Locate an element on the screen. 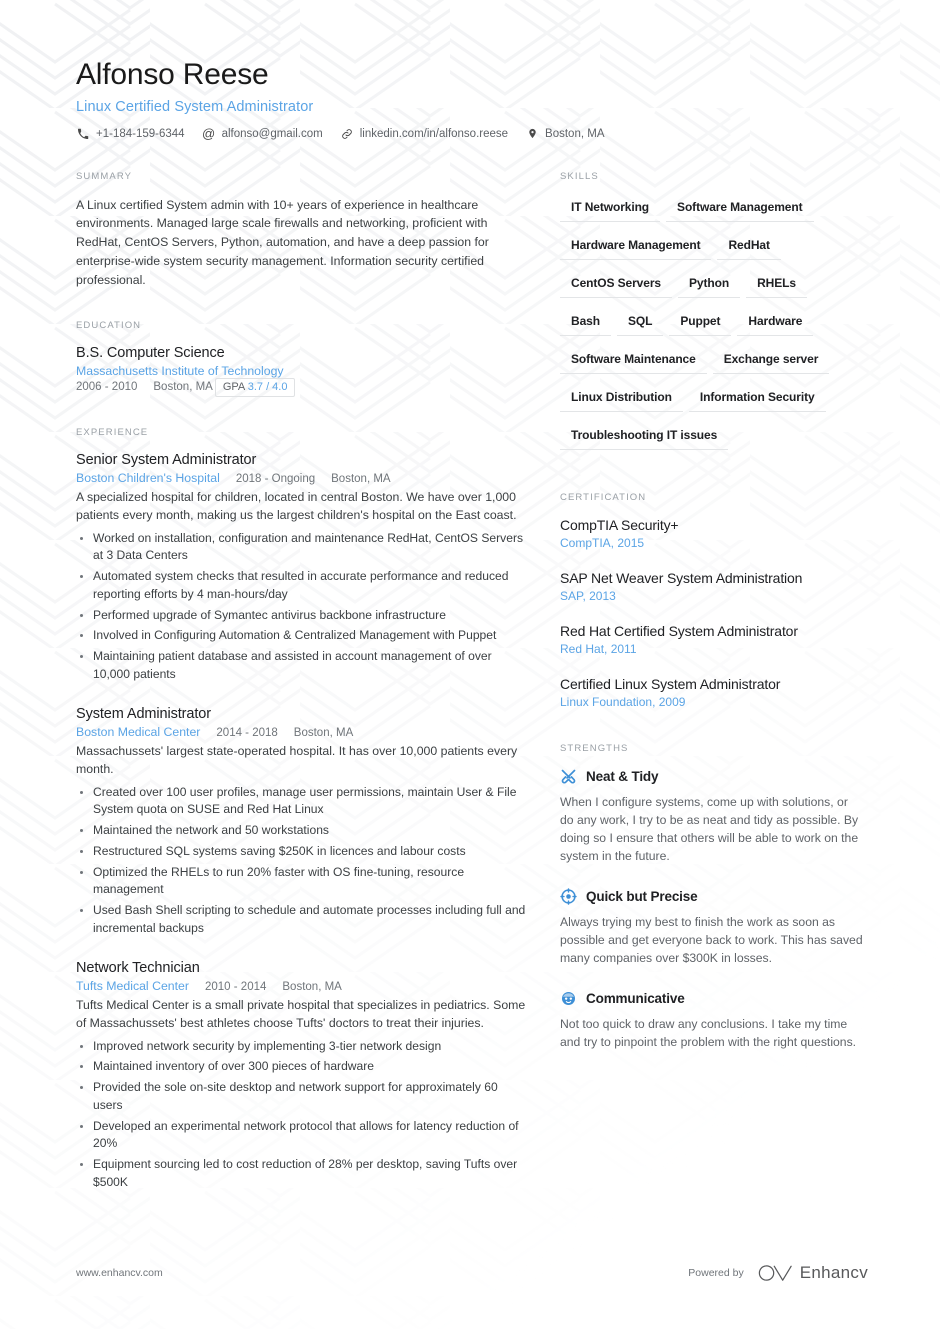  candidate-job-title: Linux Certified System Administrator is located at coordinates (195, 106).